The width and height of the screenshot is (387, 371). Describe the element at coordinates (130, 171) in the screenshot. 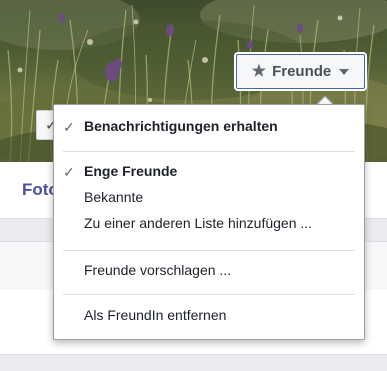

I see `menu-item-close-friends: Enge Freunde` at that location.